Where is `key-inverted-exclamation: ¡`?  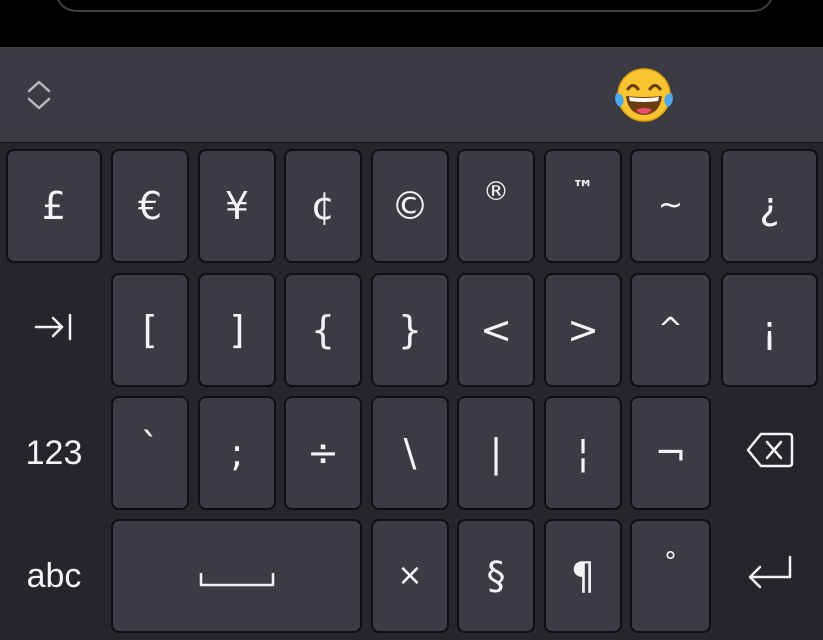
key-inverted-exclamation: ¡ is located at coordinates (769, 330).